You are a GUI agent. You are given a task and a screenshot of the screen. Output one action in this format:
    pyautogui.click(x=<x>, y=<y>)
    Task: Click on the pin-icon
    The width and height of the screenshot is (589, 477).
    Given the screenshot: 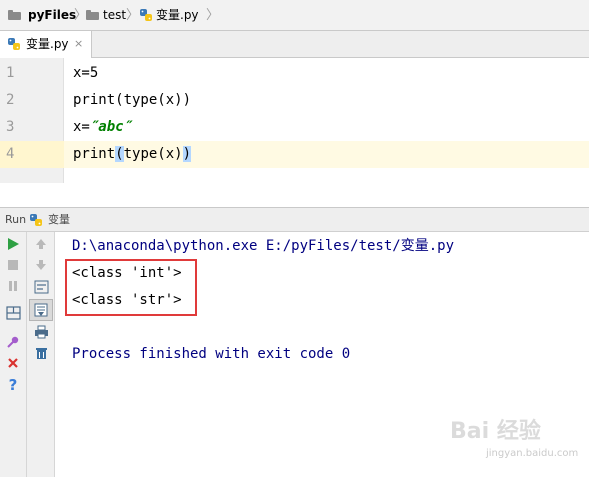 What is the action you would take?
    pyautogui.click(x=13, y=342)
    